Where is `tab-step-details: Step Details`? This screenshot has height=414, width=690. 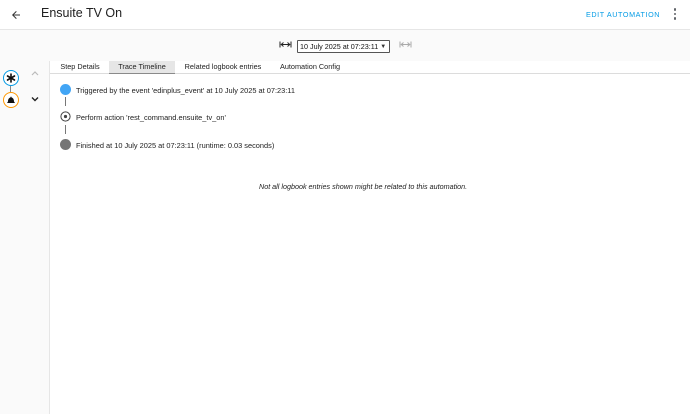 tab-step-details: Step Details is located at coordinates (80, 67).